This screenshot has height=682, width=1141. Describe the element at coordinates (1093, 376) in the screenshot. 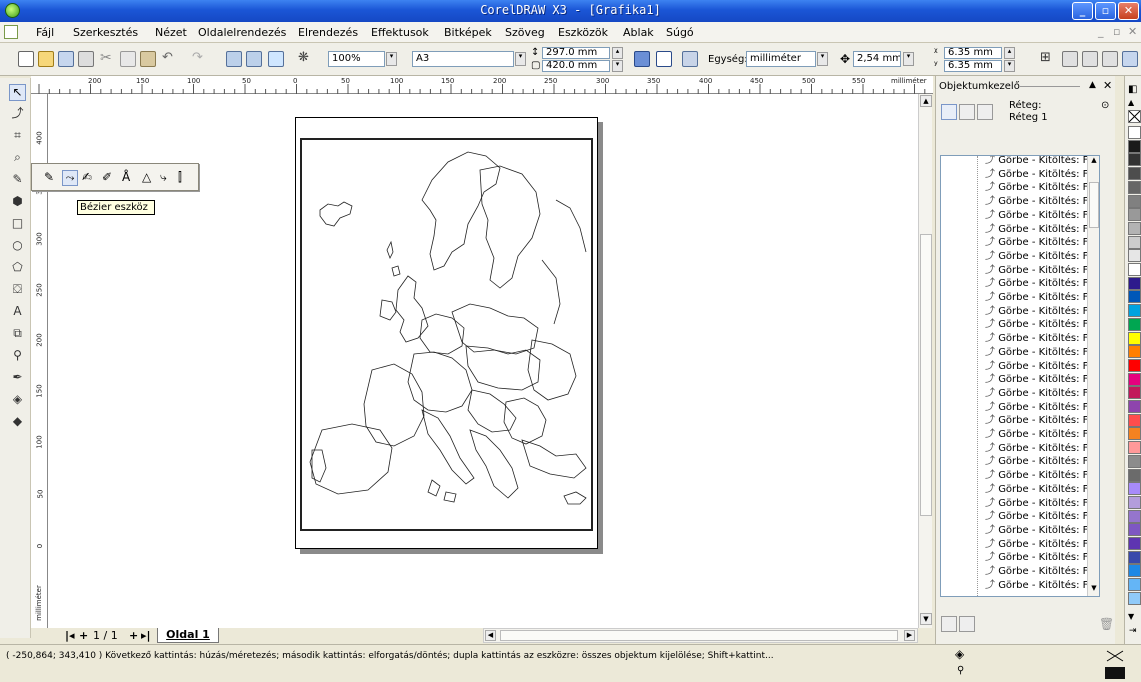

I see `object-list-scrollbar: ▲ ▼` at that location.